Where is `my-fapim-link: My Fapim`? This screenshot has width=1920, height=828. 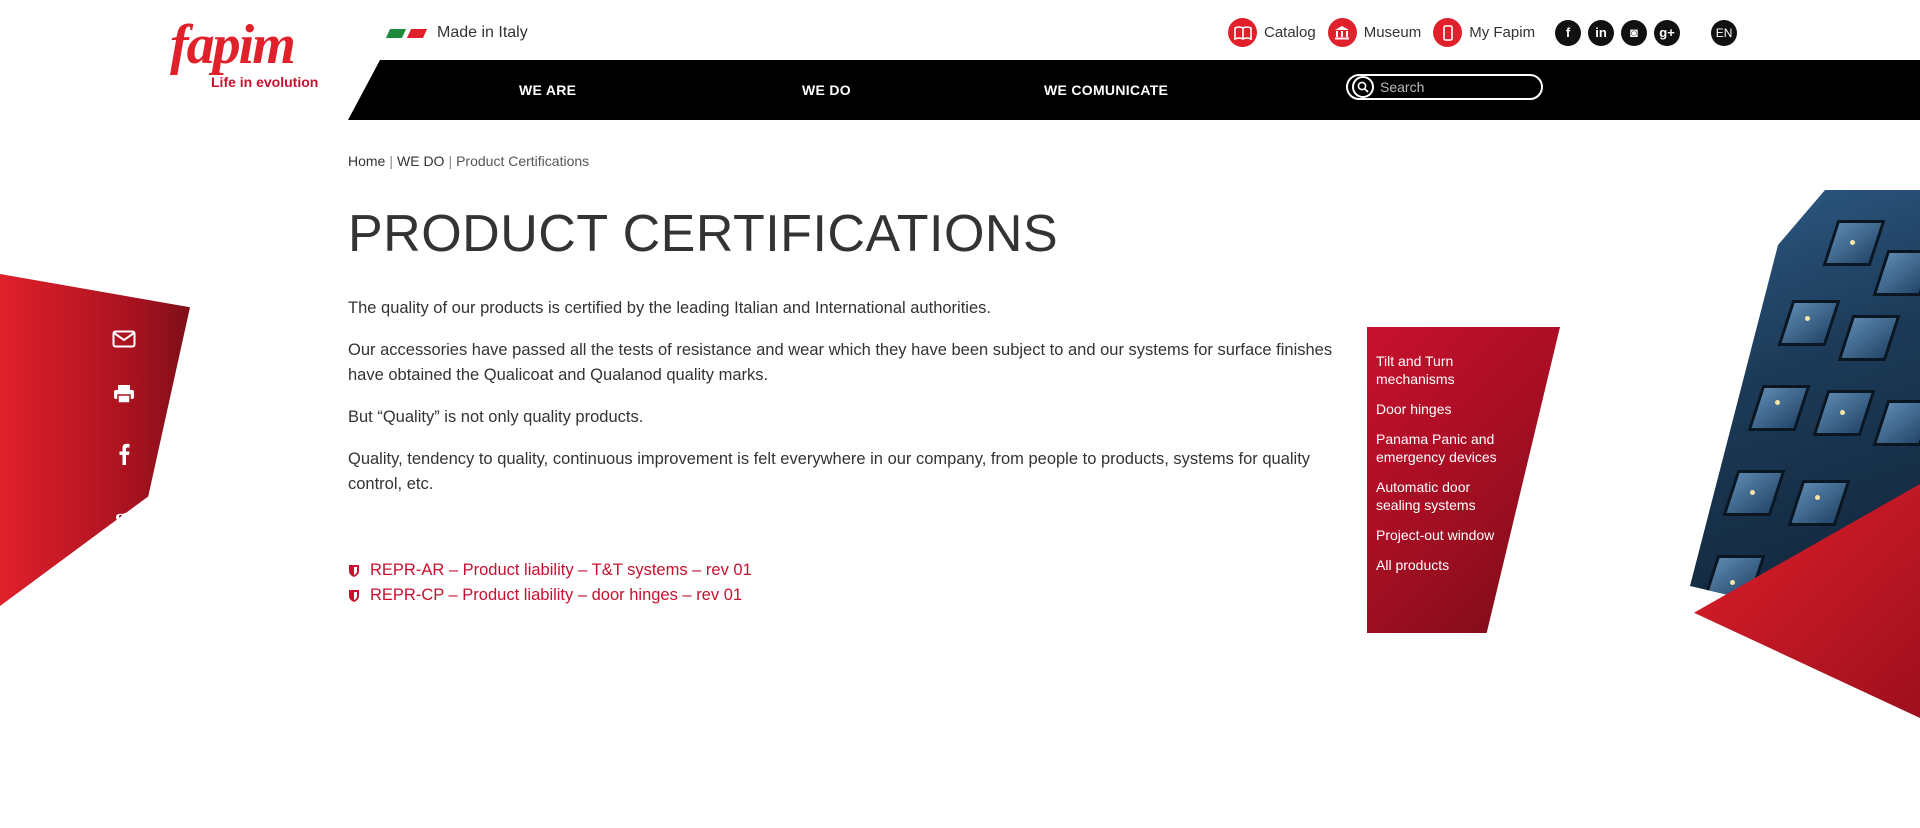 my-fapim-link: My Fapim is located at coordinates (1484, 32).